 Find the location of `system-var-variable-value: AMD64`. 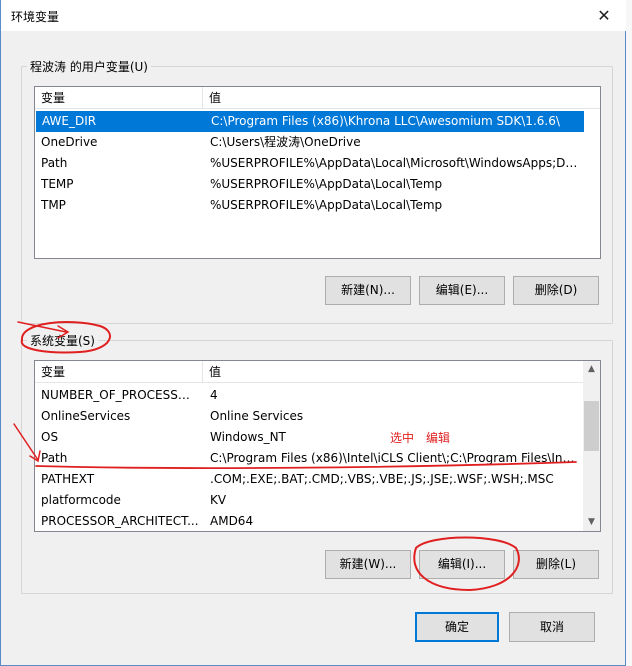

system-var-variable-value: AMD64 is located at coordinates (232, 521).